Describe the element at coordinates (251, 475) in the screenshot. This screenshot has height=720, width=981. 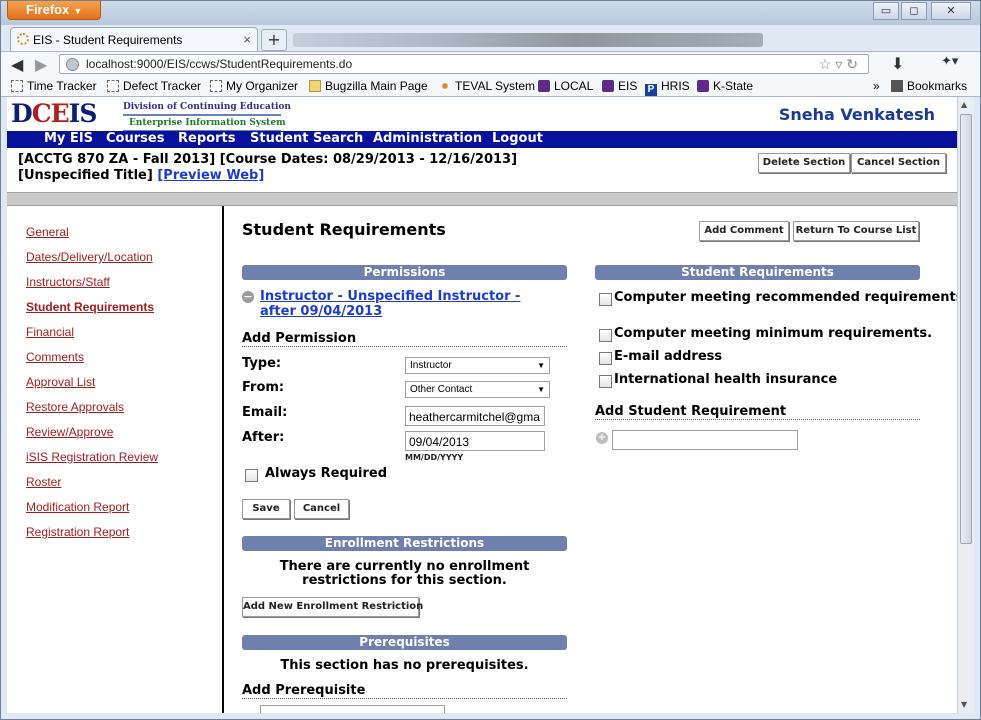
I see `always-required-checkbox` at that location.